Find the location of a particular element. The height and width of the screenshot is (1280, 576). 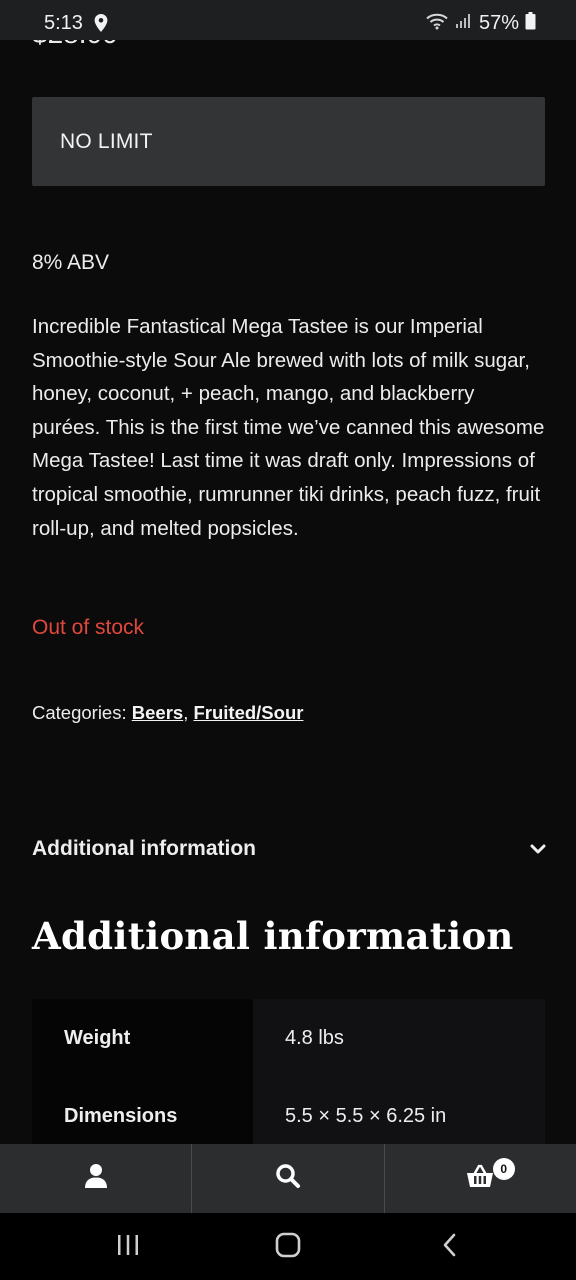

additional-info-accordion: Additional information is located at coordinates (289, 854).